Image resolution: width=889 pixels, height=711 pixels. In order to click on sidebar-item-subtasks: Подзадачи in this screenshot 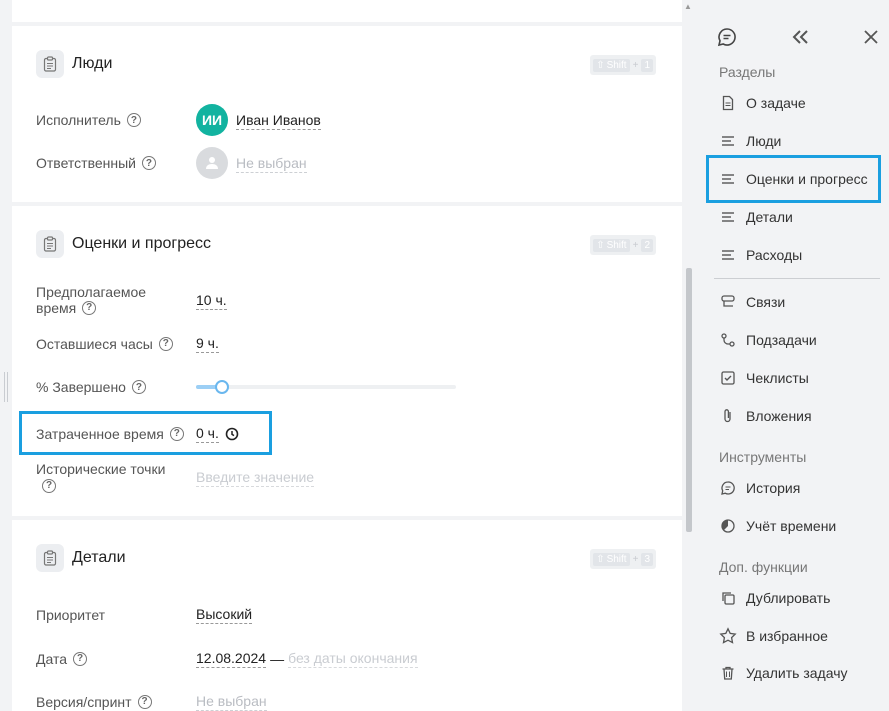, I will do `click(768, 340)`.